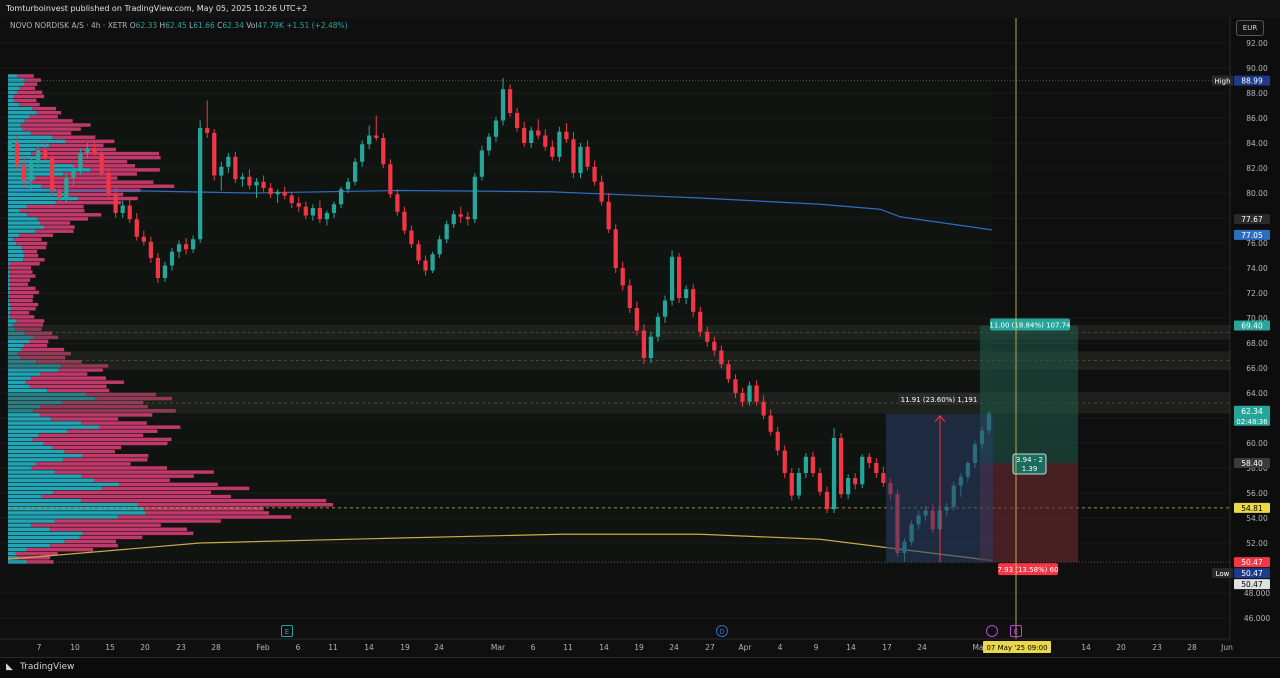  What do you see at coordinates (317, 25) in the screenshot?
I see `change-value: +1.51 (+2.48%)` at bounding box center [317, 25].